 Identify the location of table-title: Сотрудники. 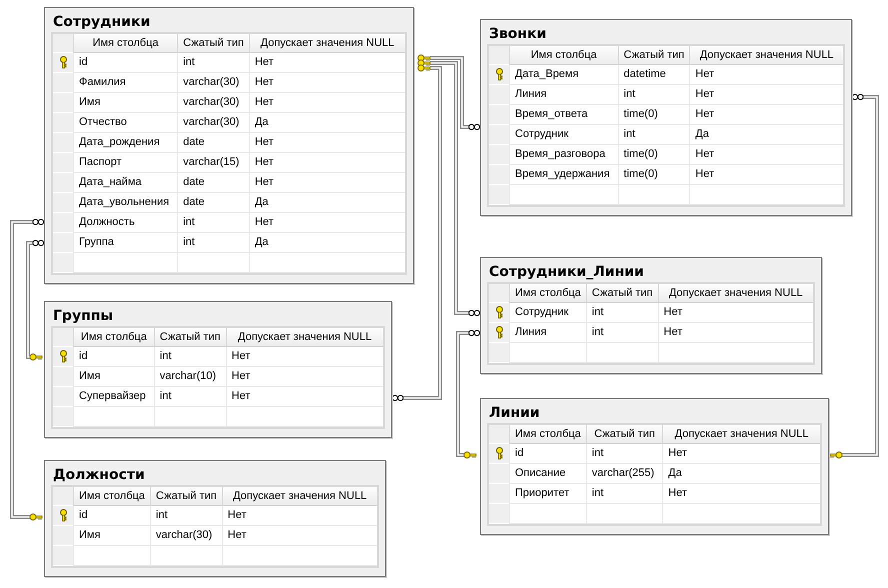
(102, 22).